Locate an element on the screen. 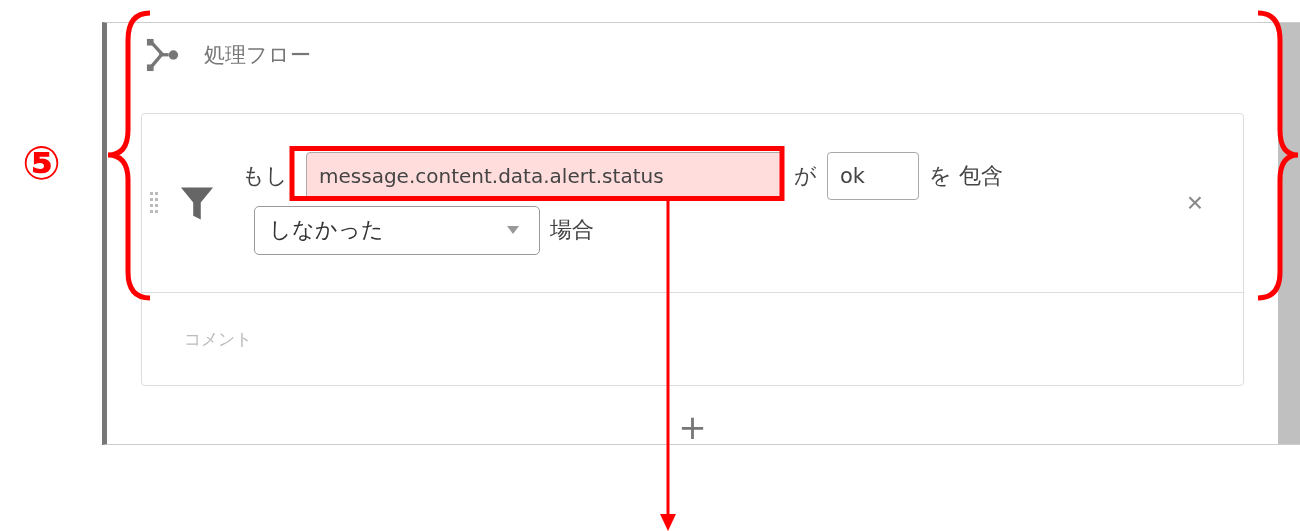 The image size is (1300, 531). annotation-number: ⑤ is located at coordinates (41, 163).